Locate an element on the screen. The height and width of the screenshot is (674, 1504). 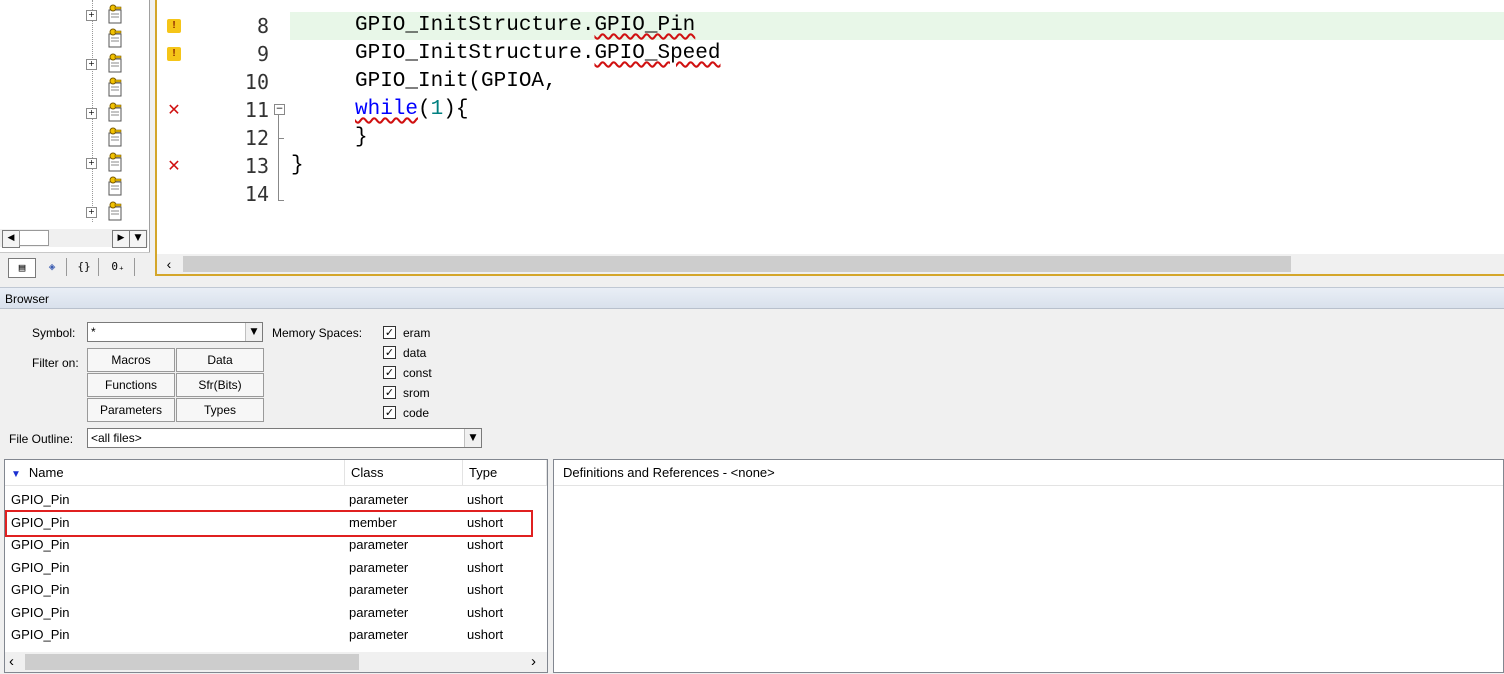
checkbox-code: ✓ is located at coordinates (389, 412).